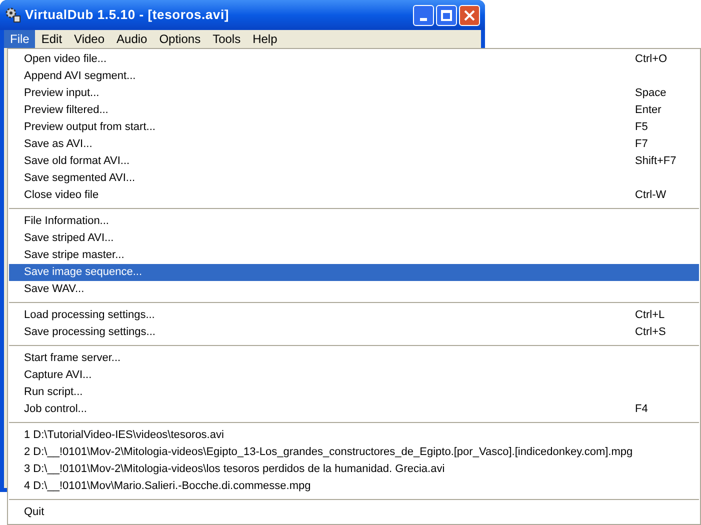 The height and width of the screenshot is (525, 701). Describe the element at coordinates (651, 196) in the screenshot. I see `shortcut-label: Ctrl-W` at that location.